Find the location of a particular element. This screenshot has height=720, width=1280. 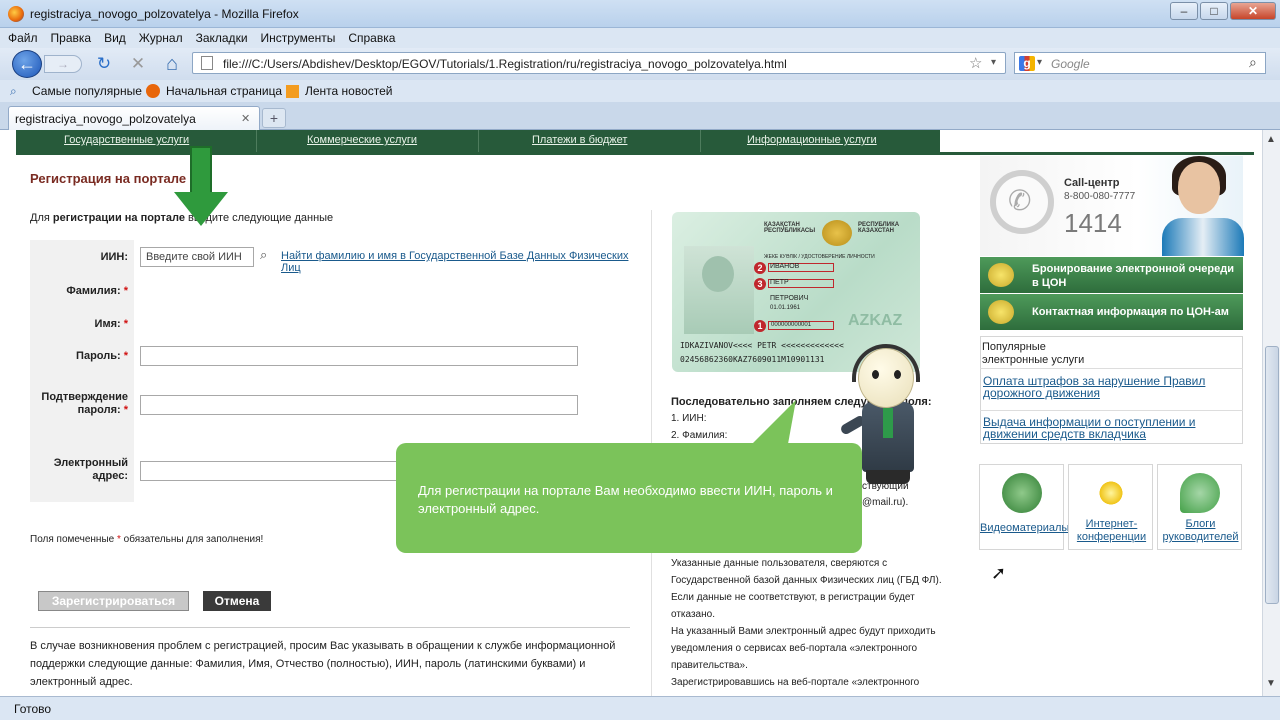

id-photo-silhouette is located at coordinates (718, 274).